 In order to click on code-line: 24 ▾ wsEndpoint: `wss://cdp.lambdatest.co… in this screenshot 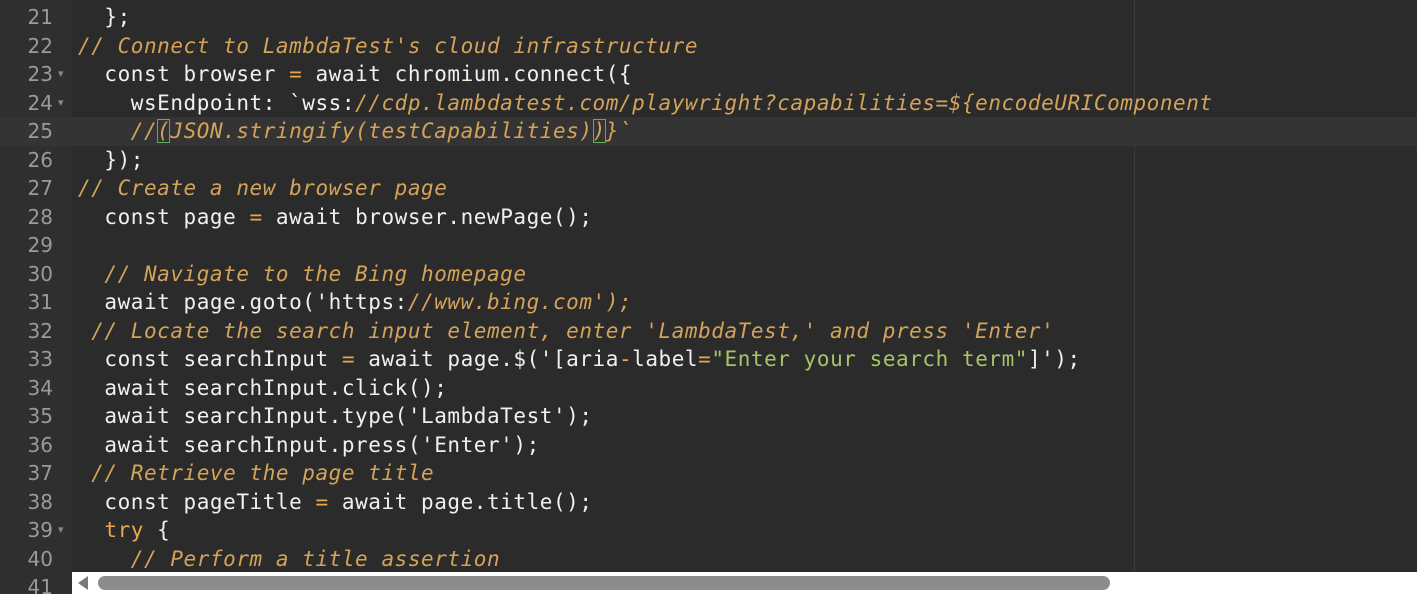, I will do `click(708, 103)`.